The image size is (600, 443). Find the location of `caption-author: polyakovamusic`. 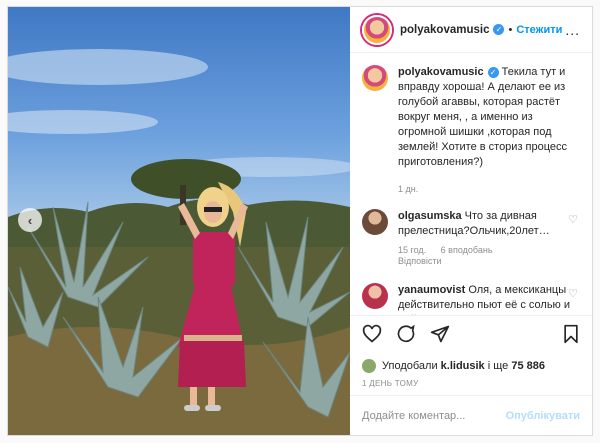

caption-author: polyakovamusic is located at coordinates (441, 72).